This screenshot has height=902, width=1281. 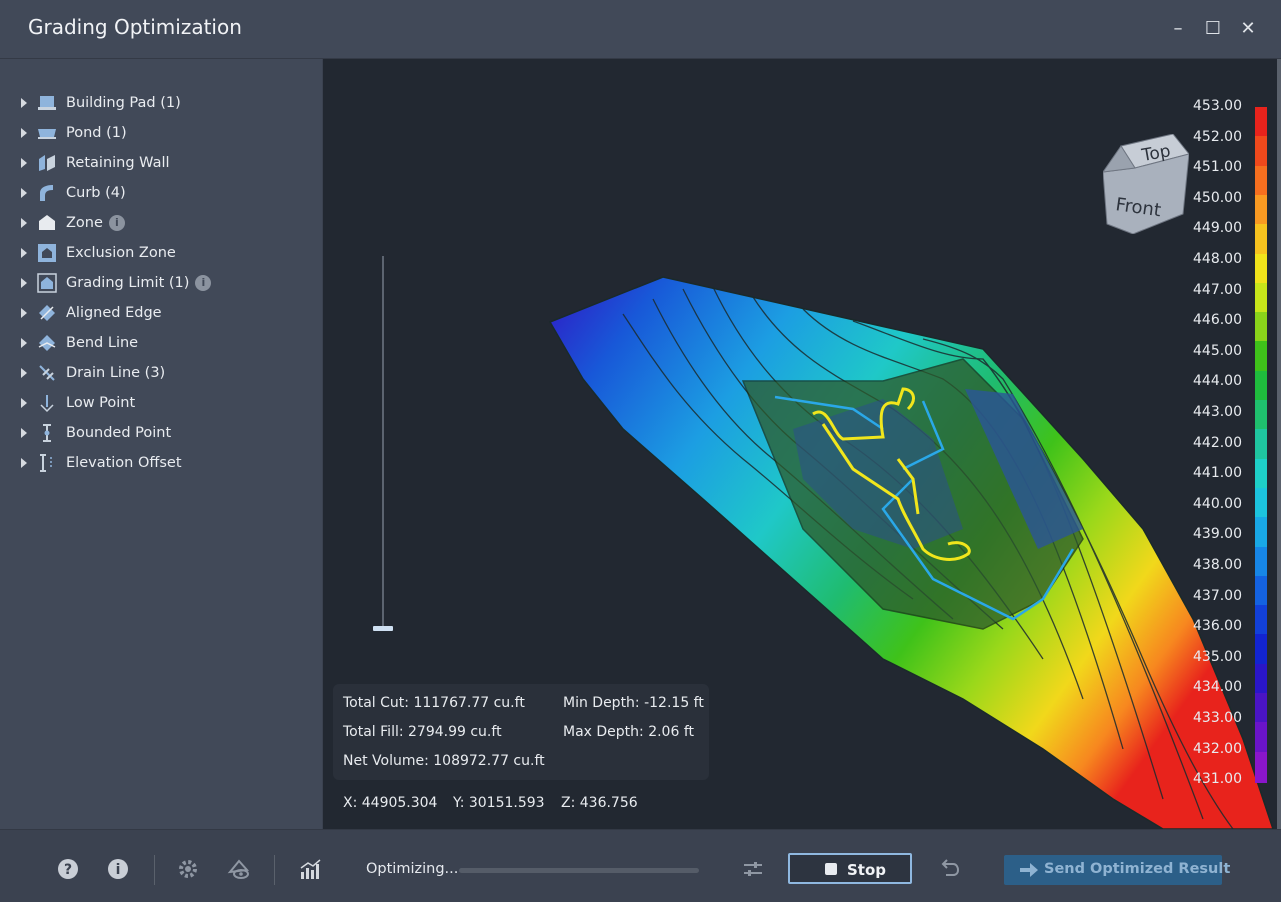 I want to click on tree-item-elevation-offset: Elevation Offset, so click(x=161, y=463).